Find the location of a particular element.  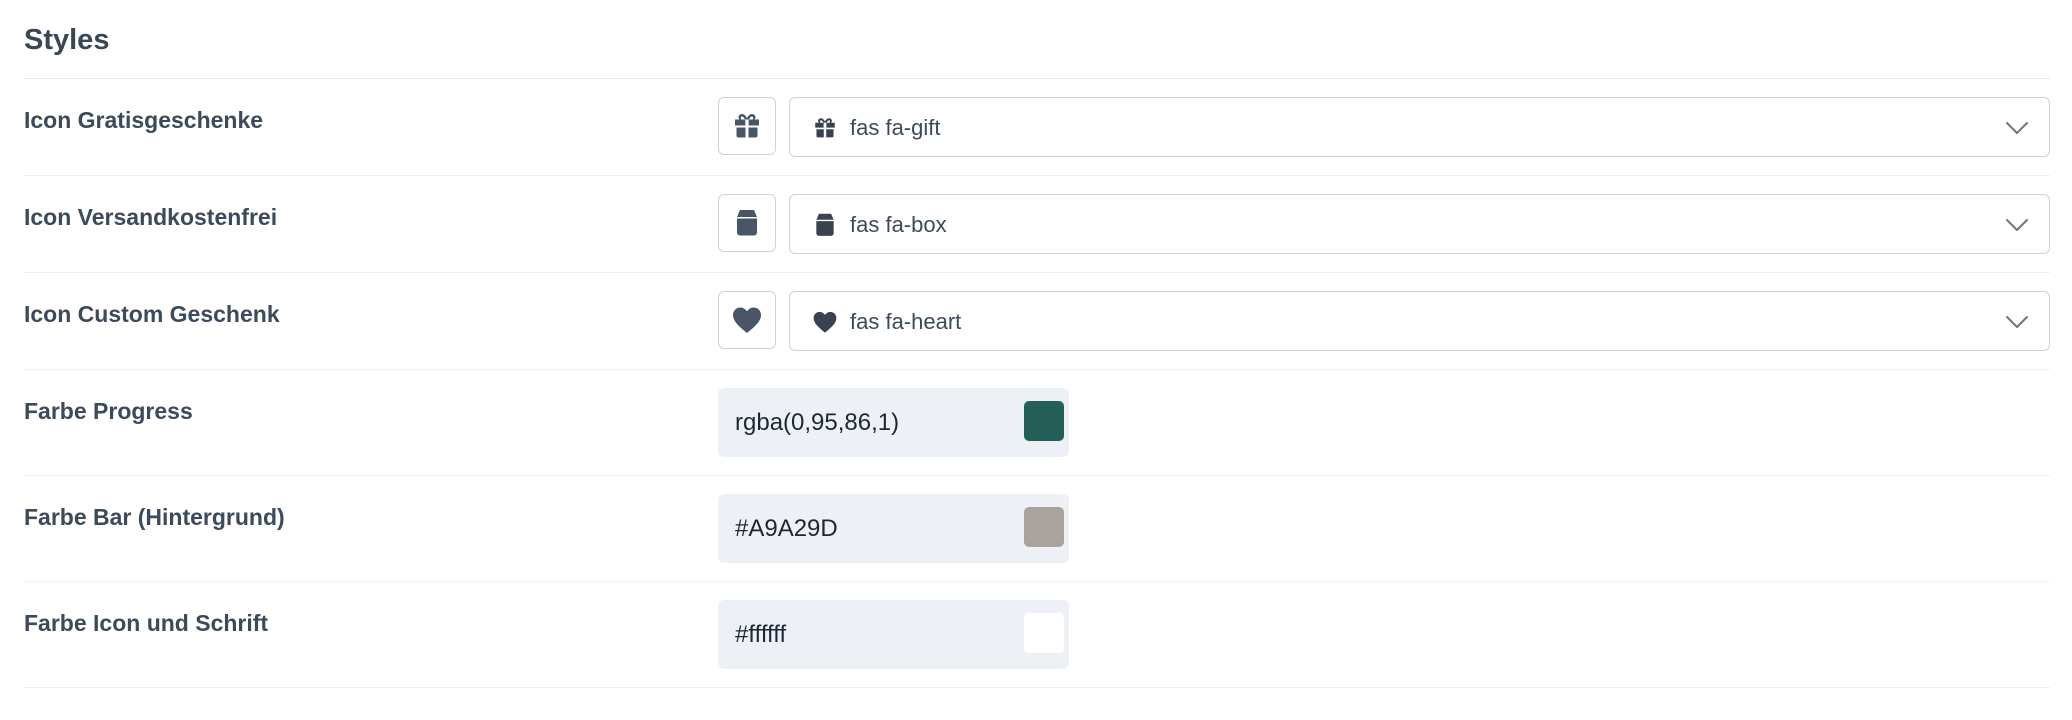

section-title: Styles is located at coordinates (1037, 39).